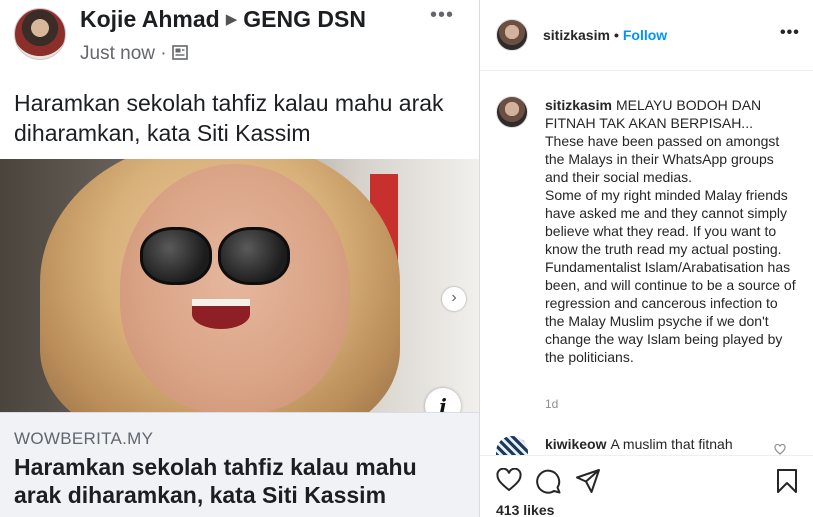 The image size is (813, 517). Describe the element at coordinates (442, 15) in the screenshot. I see `post-more-icon: •••` at that location.